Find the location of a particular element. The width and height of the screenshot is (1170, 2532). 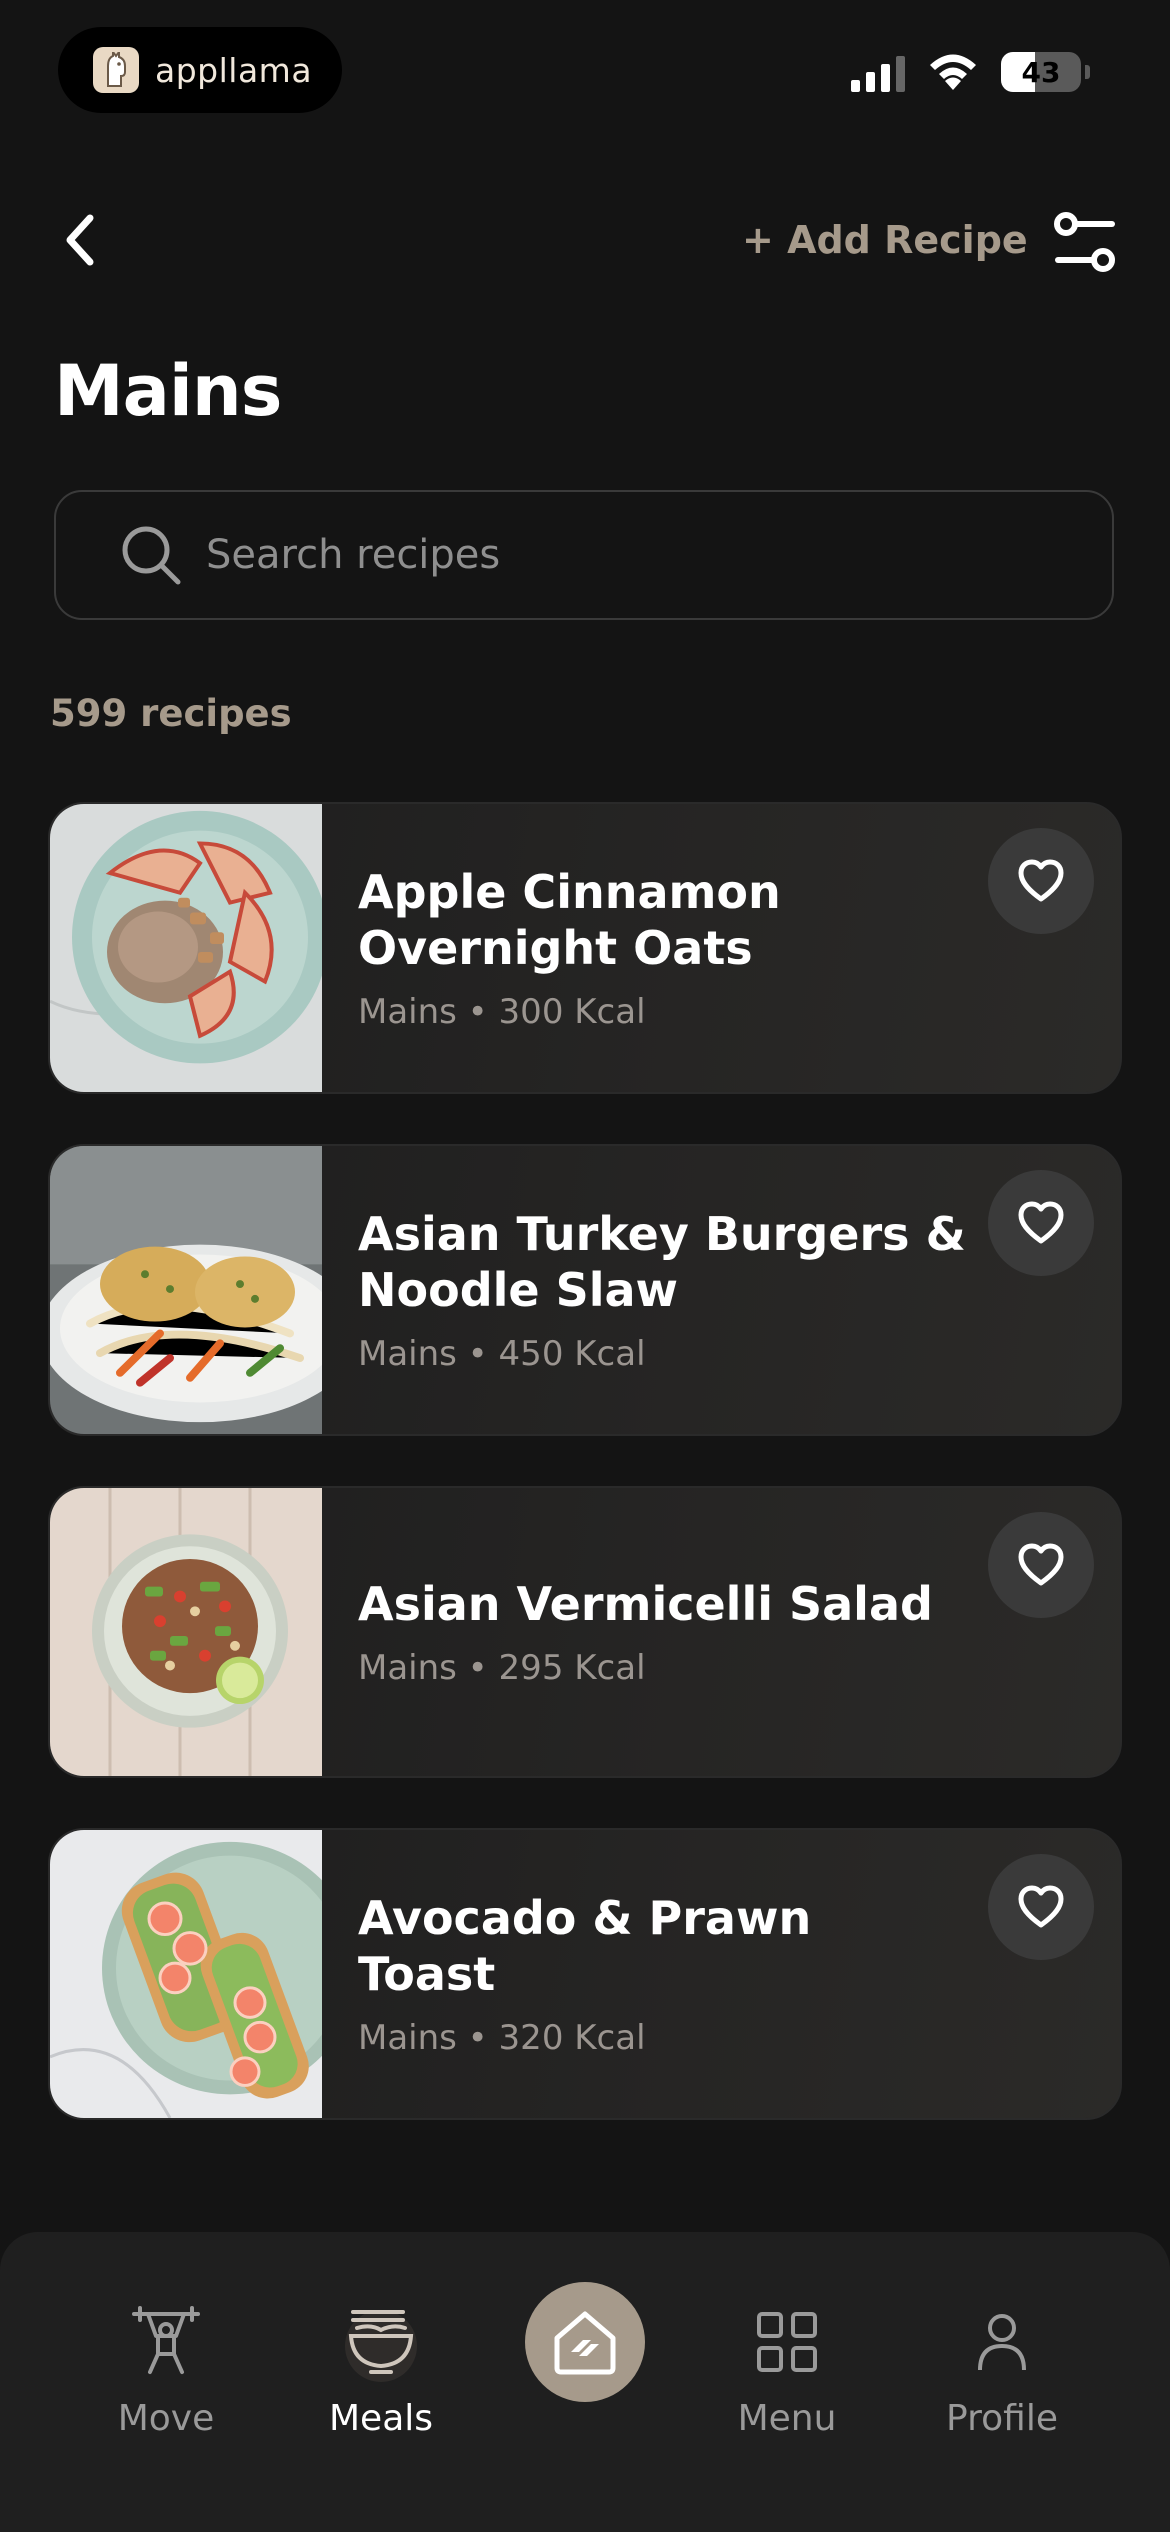

add-recipe-button: + Add Recipe is located at coordinates (885, 240).